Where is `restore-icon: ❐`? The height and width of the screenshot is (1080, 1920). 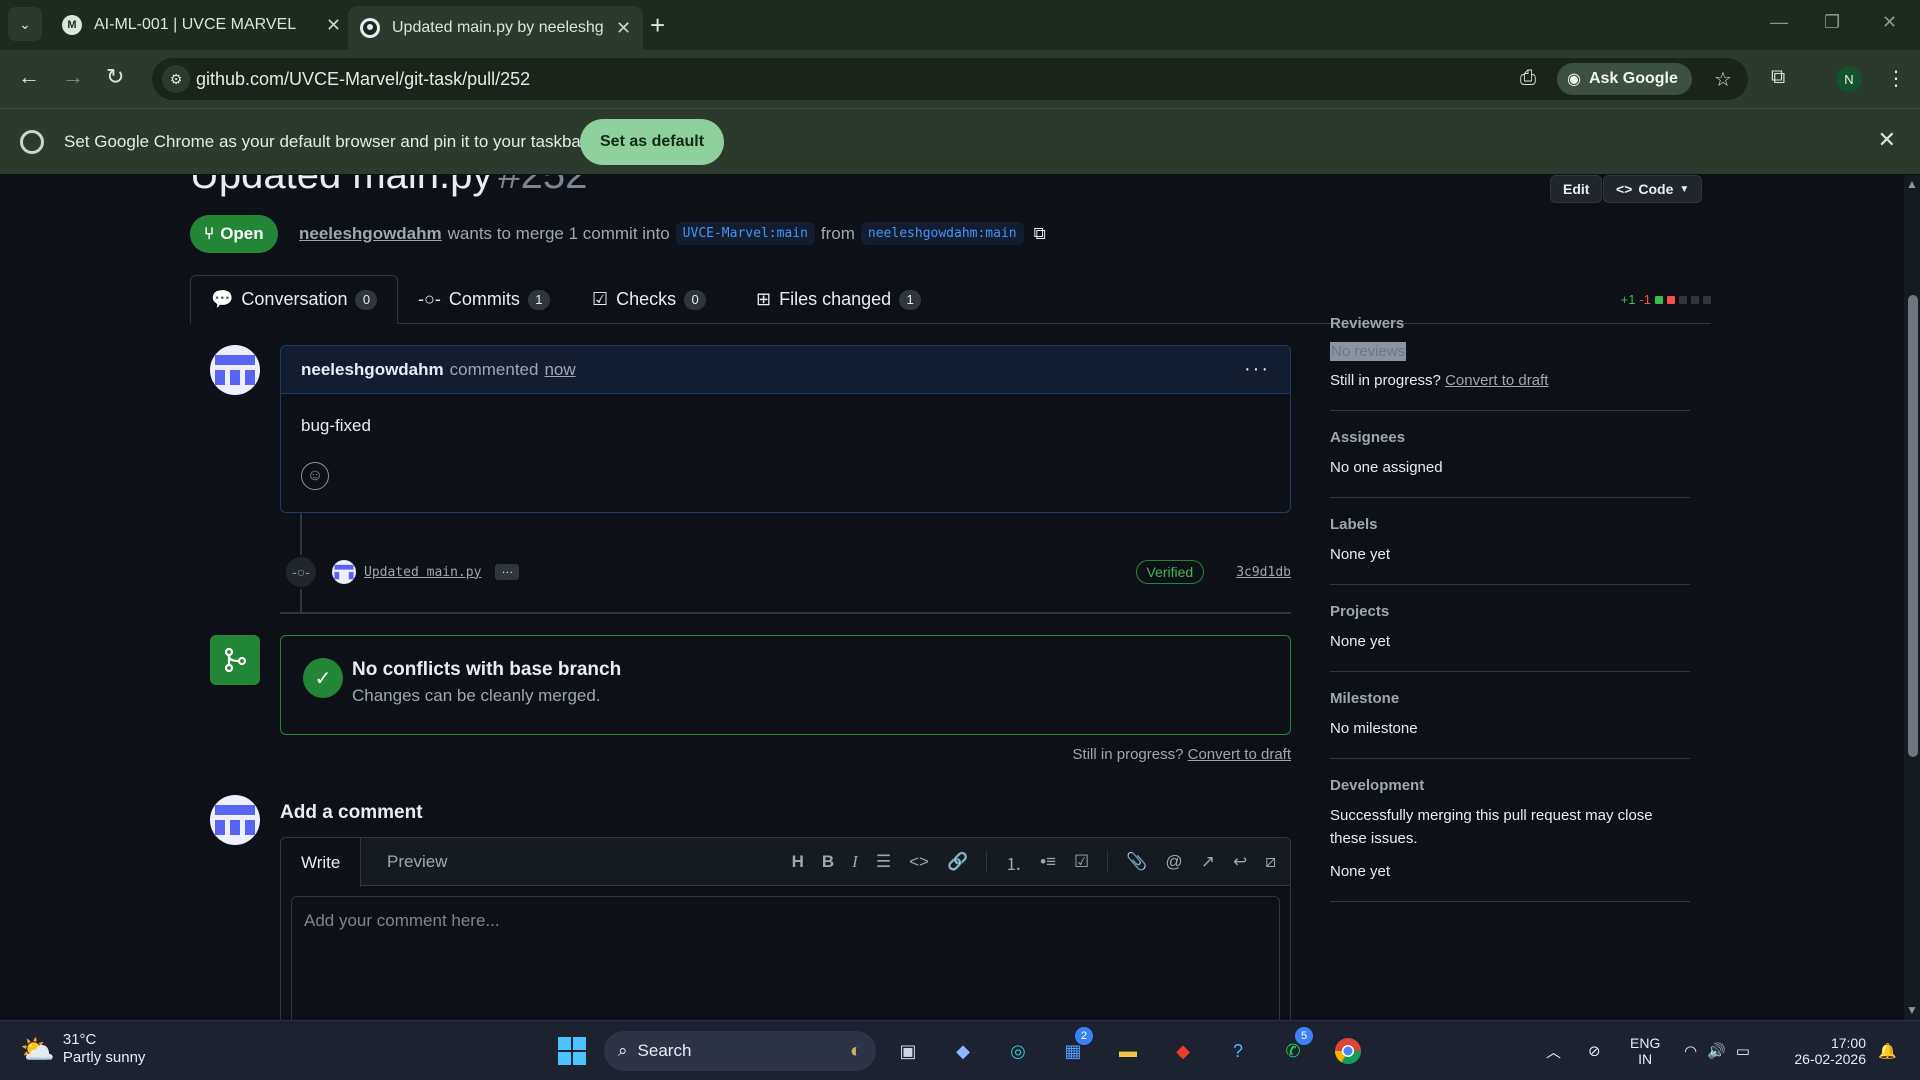 restore-icon: ❐ is located at coordinates (1832, 22).